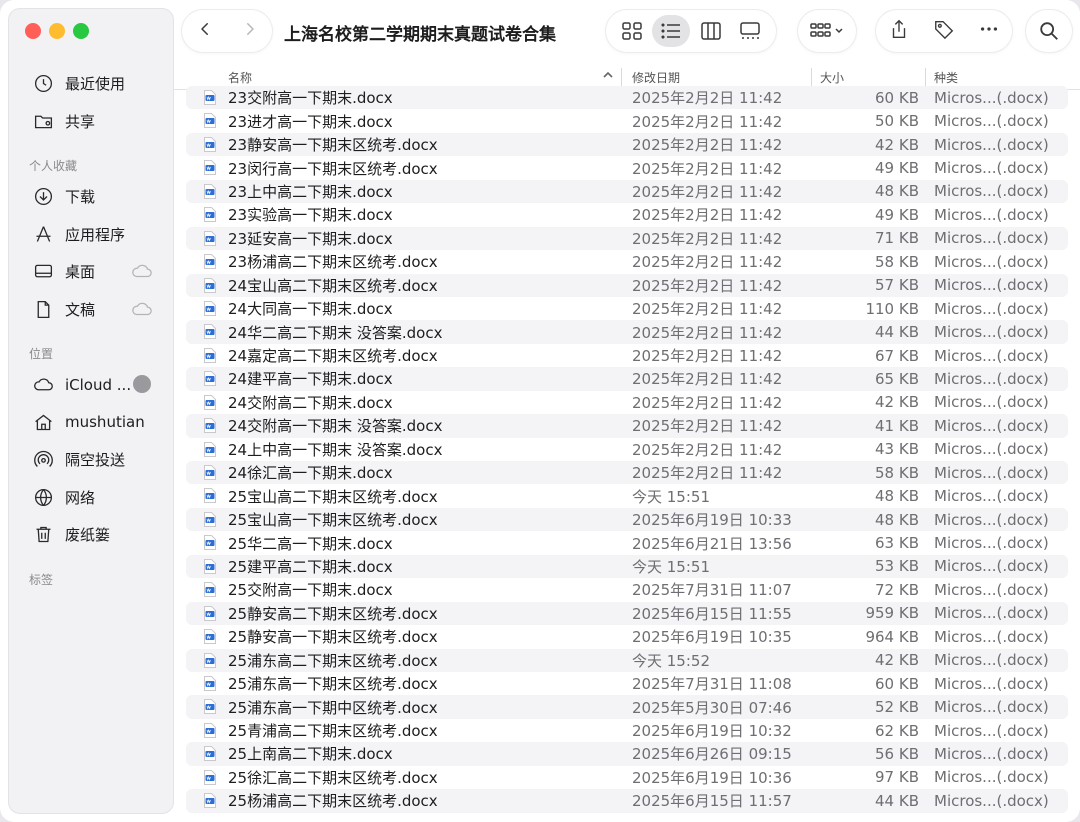 This screenshot has height=822, width=1080. I want to click on column-header-date: 修改日期, so click(656, 77).